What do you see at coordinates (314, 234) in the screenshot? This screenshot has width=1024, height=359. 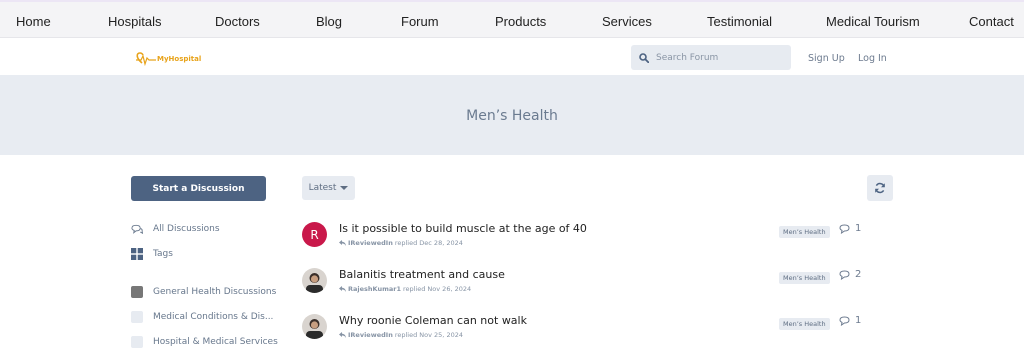 I see `avatar: R` at bounding box center [314, 234].